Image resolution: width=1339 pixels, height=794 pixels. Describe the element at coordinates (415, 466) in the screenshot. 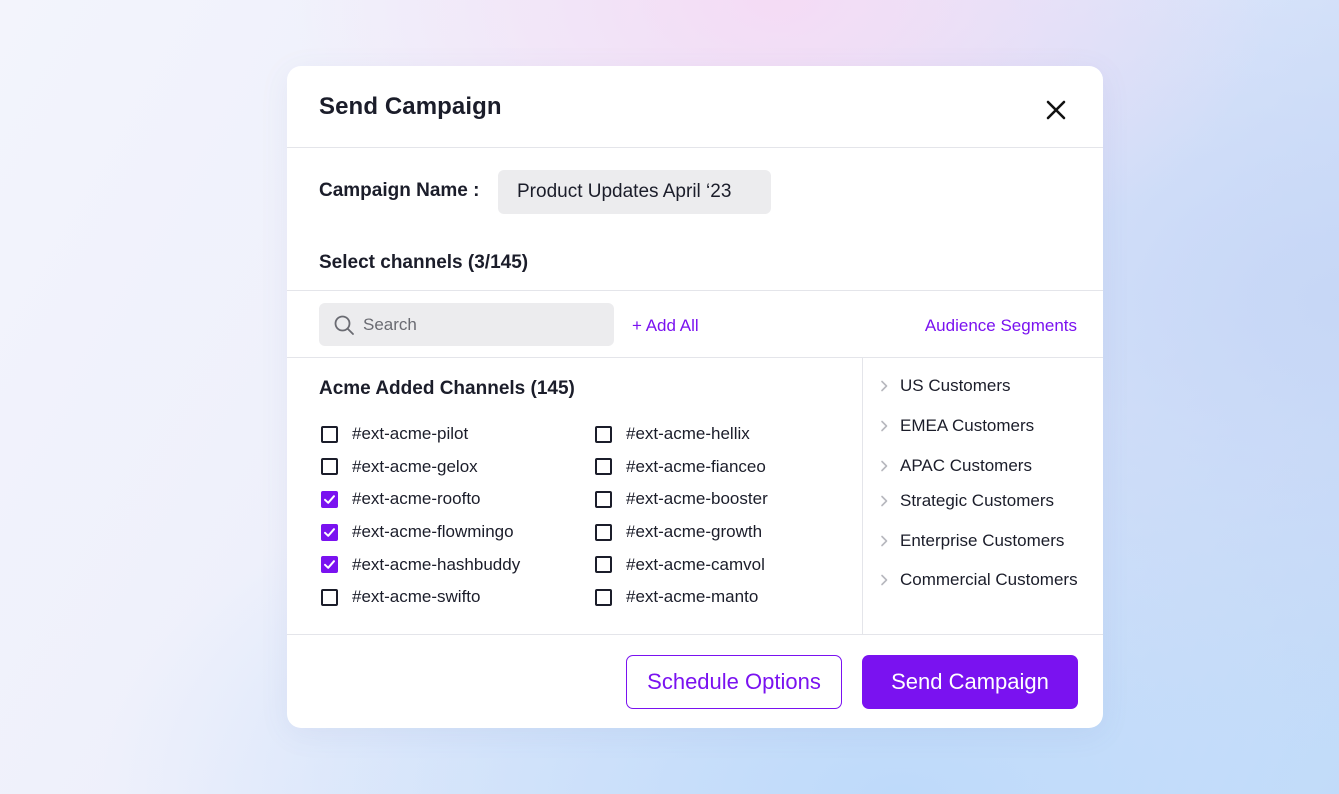

I see `channel-name: #ext-acme-gelox` at that location.